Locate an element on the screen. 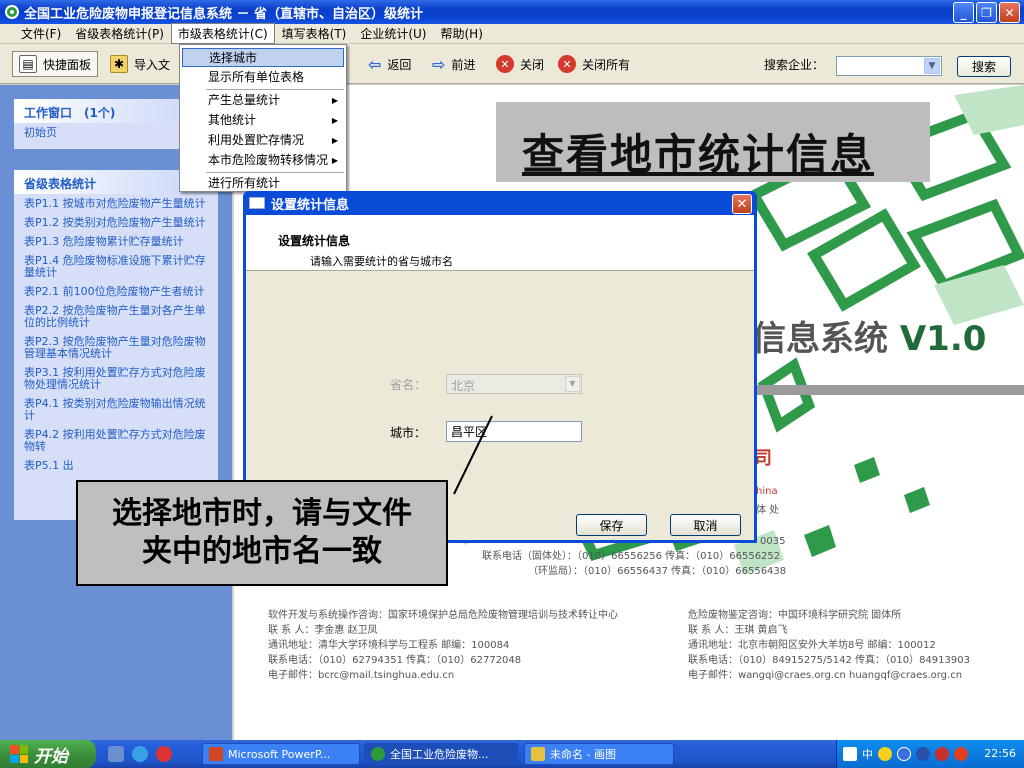  menu-item-other-stats: 其他统计 ▶ is located at coordinates (263, 120).